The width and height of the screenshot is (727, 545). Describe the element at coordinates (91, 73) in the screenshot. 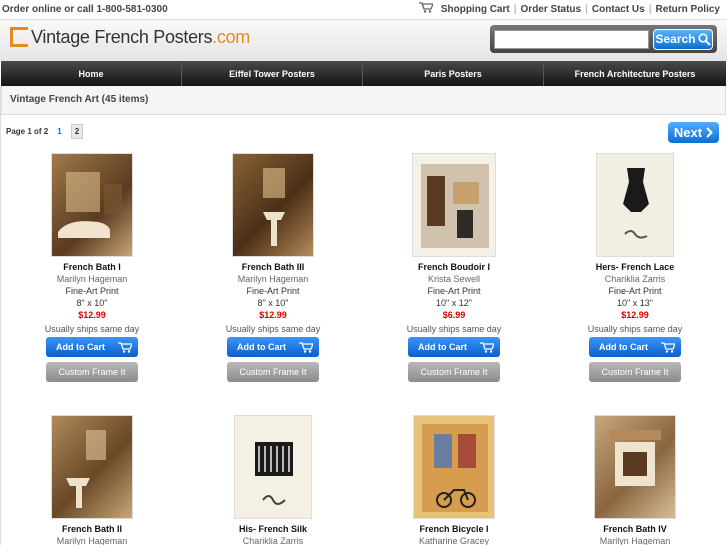

I see `nav-home: Home` at that location.